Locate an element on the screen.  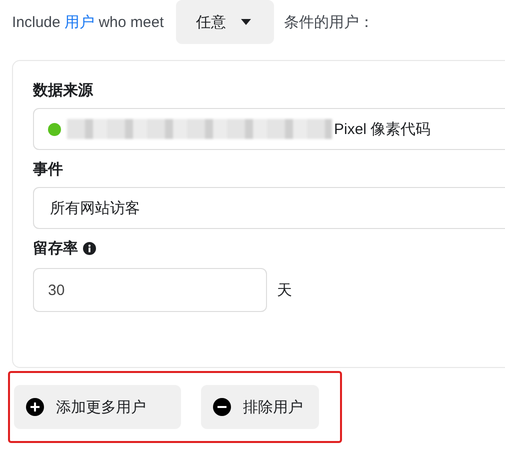
include-sentence: Include 用户 who meet is located at coordinates (88, 22).